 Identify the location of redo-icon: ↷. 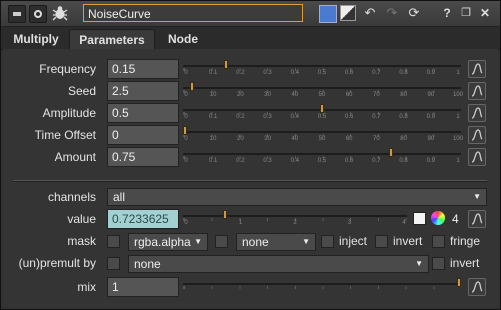
(392, 13).